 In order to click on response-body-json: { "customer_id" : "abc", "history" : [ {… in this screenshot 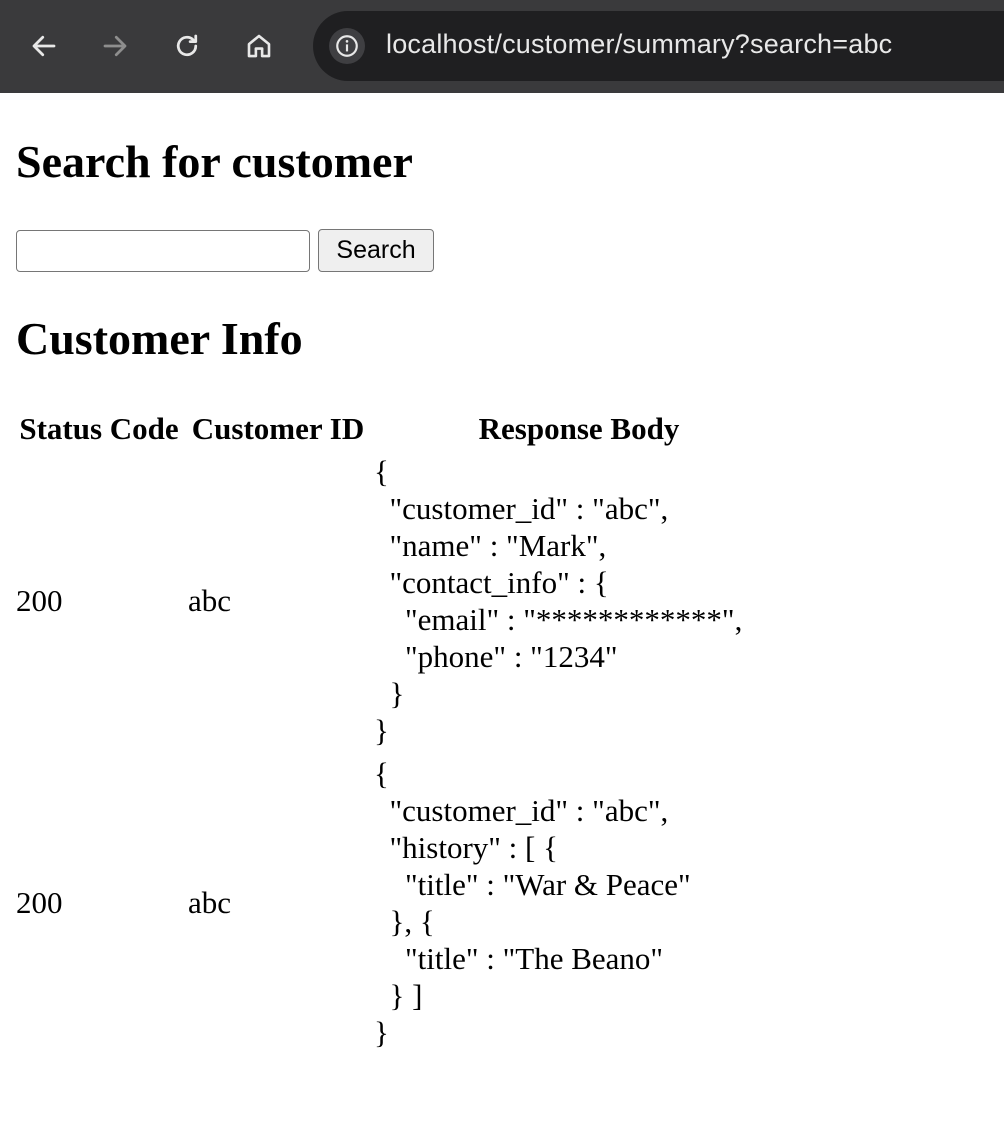, I will do `click(532, 903)`.